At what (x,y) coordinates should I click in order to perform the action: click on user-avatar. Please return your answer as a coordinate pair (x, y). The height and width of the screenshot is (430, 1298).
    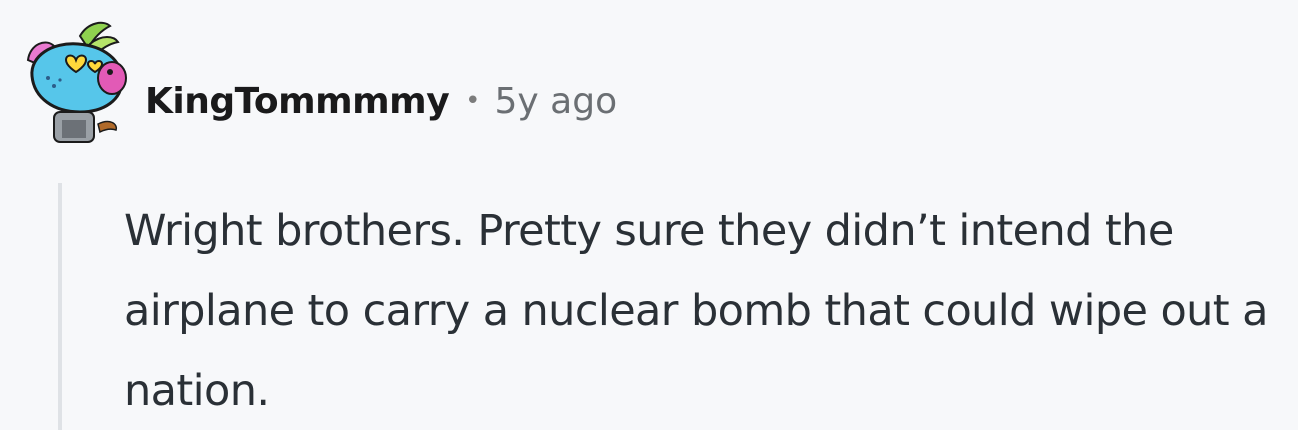
    Looking at the image, I should click on (77, 85).